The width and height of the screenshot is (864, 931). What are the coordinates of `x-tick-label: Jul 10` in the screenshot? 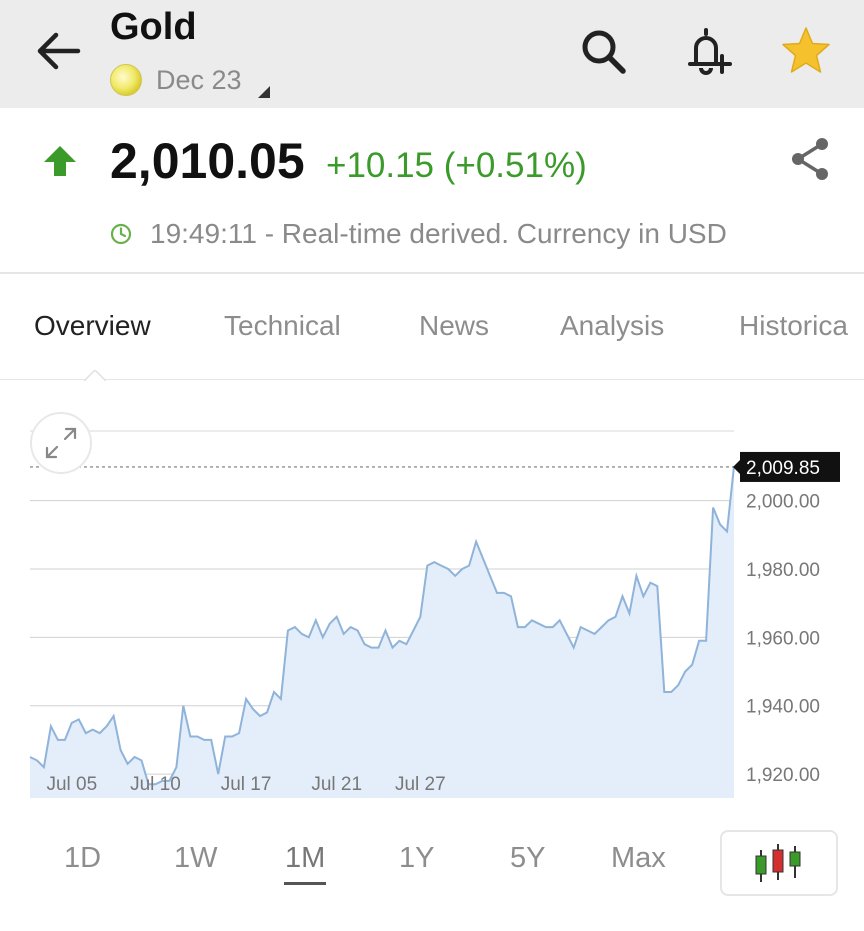 It's located at (155, 784).